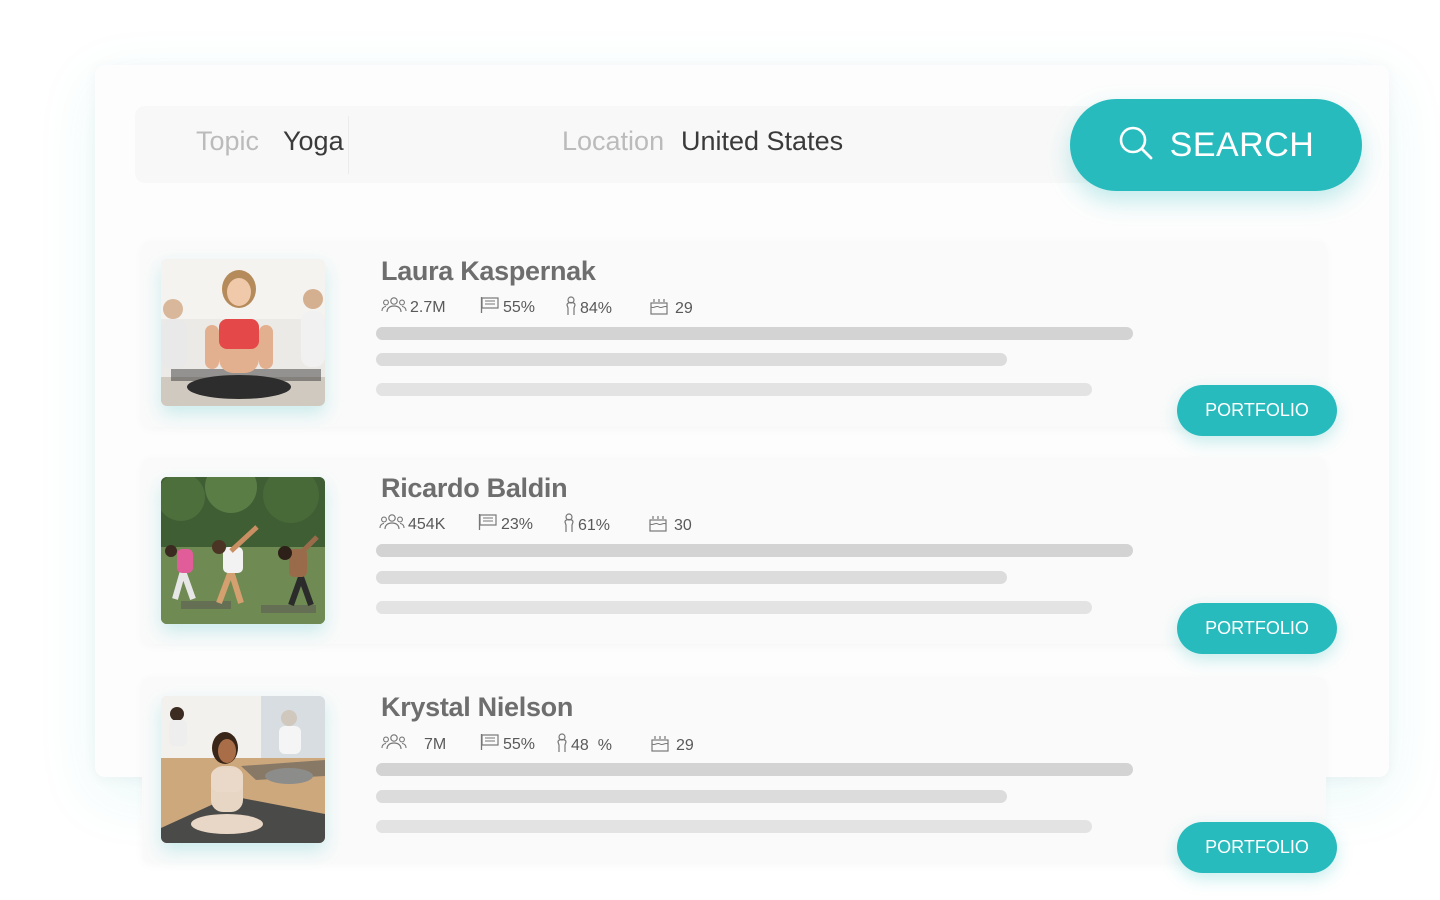  What do you see at coordinates (586, 525) in the screenshot?
I see `gender-stat: 61%` at bounding box center [586, 525].